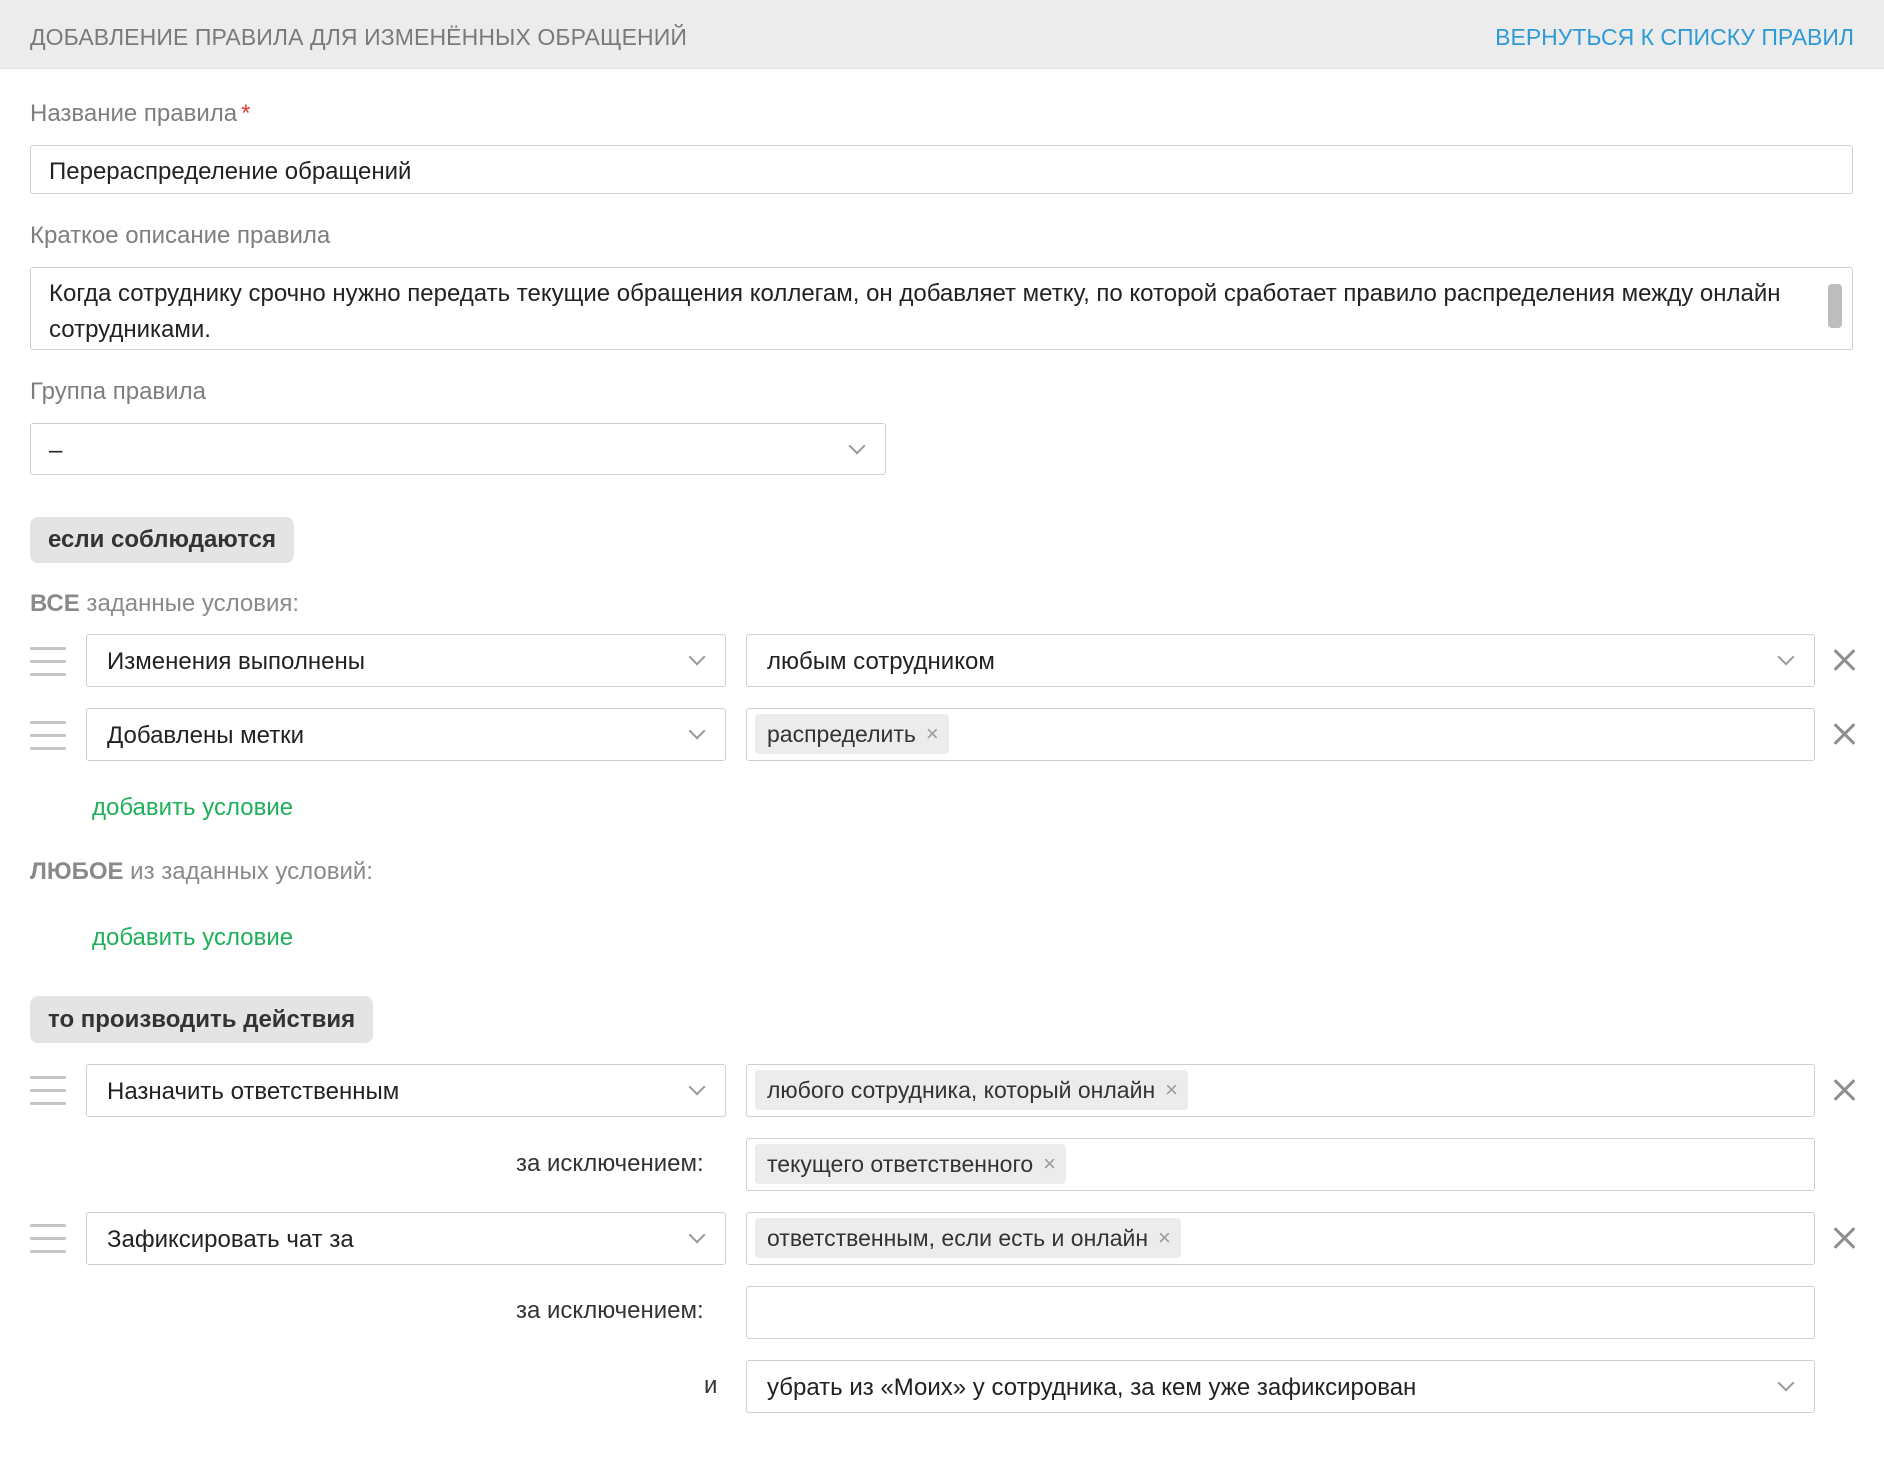  Describe the element at coordinates (246, 113) in the screenshot. I see `required-mark: *` at that location.